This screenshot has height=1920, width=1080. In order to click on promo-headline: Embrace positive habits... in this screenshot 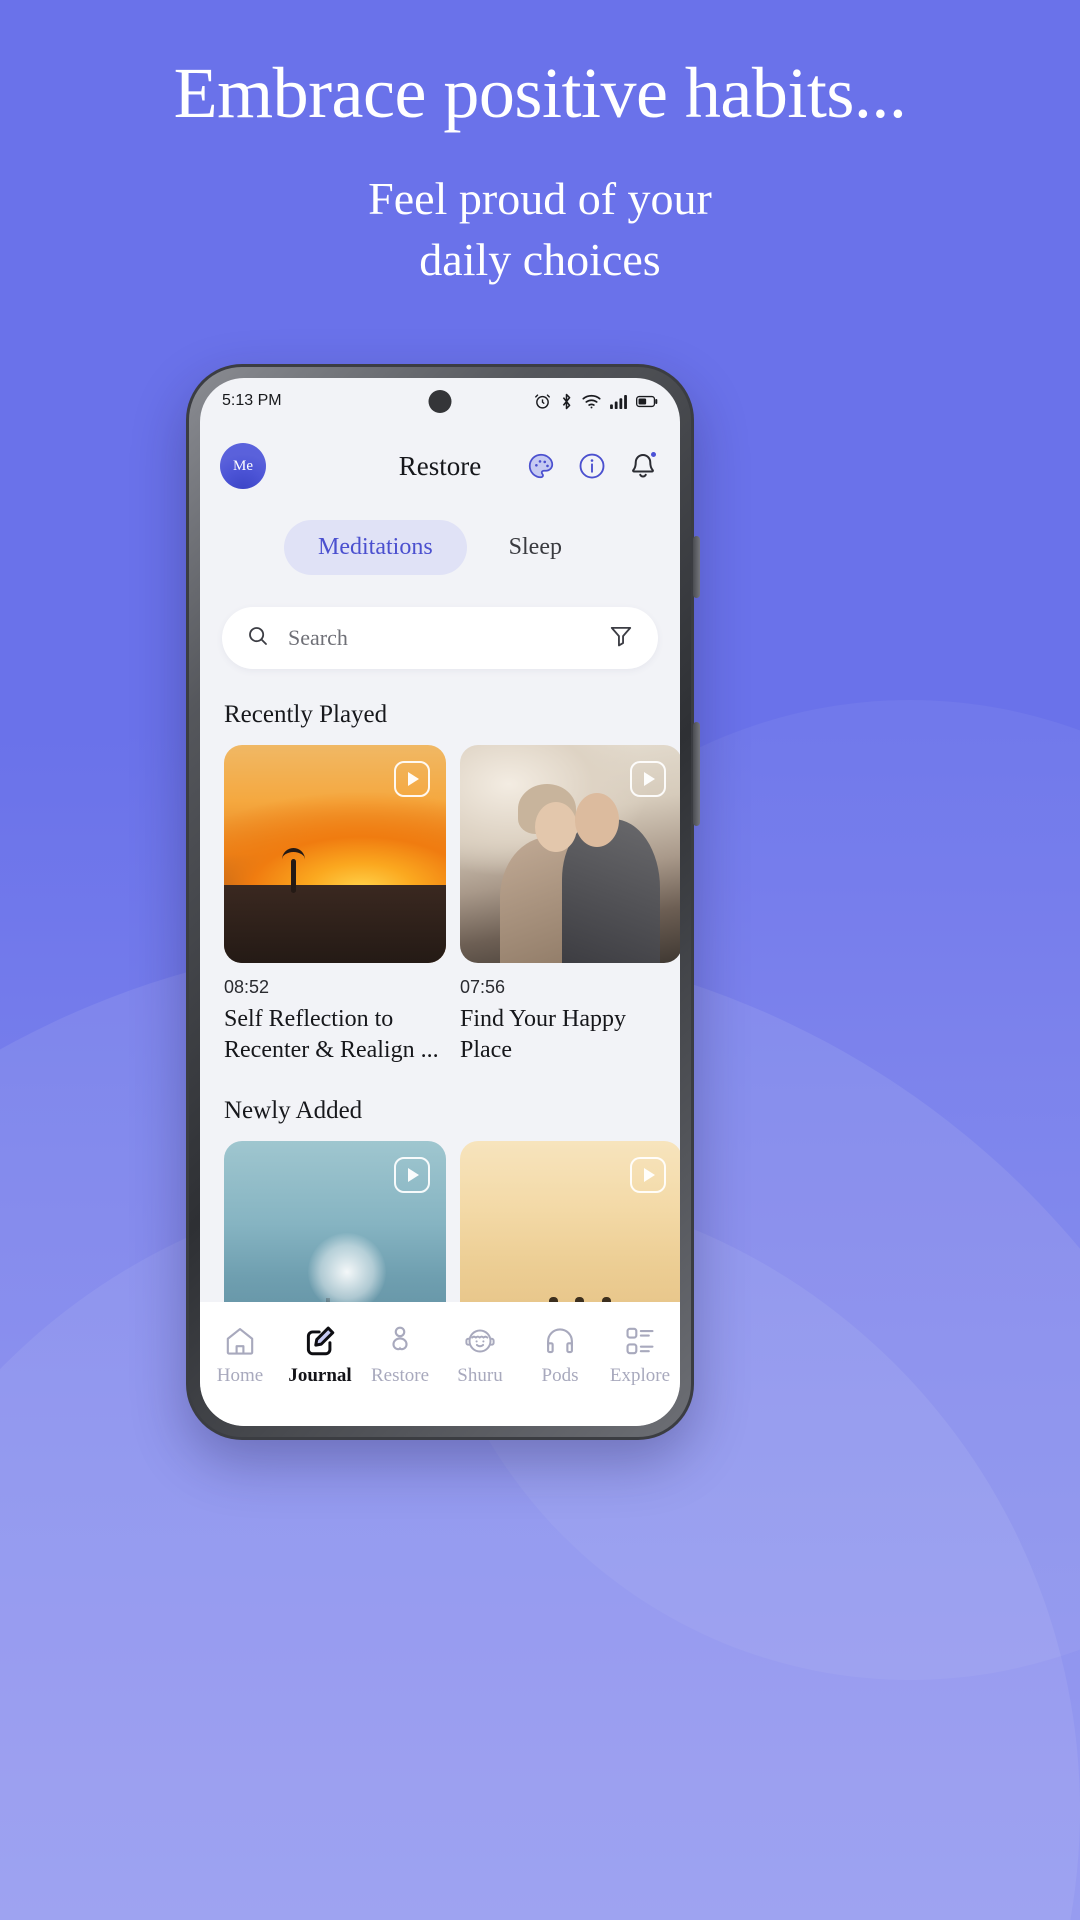, I will do `click(540, 93)`.